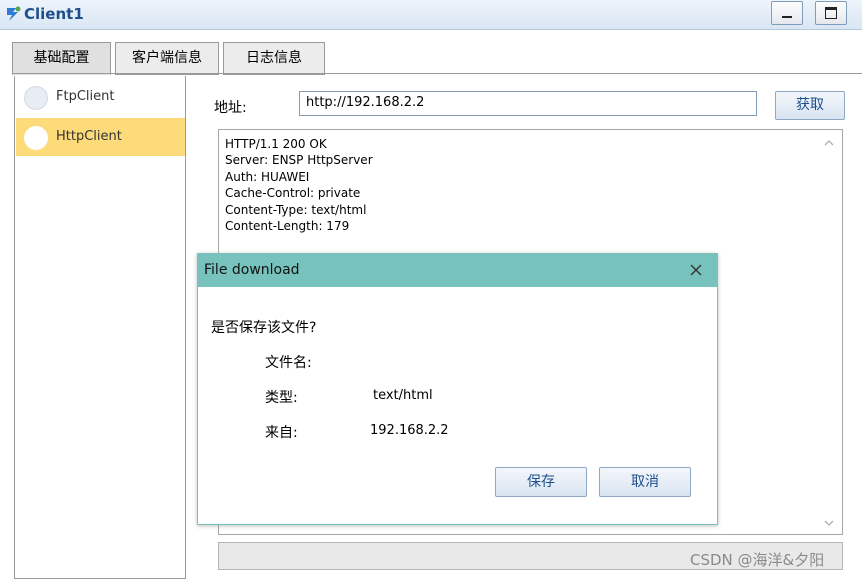  What do you see at coordinates (276, 144) in the screenshot?
I see `response-line: HTTP/1.1 200 OK` at bounding box center [276, 144].